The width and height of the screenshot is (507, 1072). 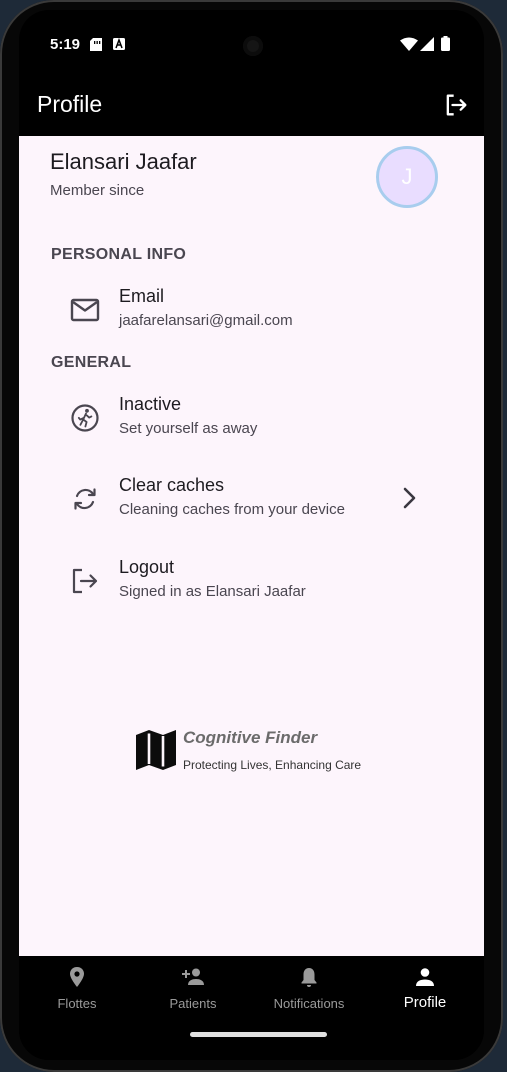 What do you see at coordinates (251, 580) in the screenshot?
I see `logout-tile: Logout Signed in as Elansari Jaafar` at bounding box center [251, 580].